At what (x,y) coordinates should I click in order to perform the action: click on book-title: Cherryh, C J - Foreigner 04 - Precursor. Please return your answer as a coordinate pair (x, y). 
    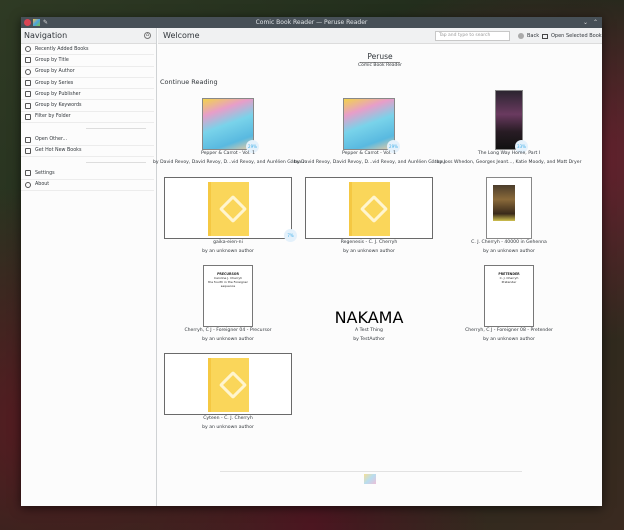
    Looking at the image, I should click on (228, 330).